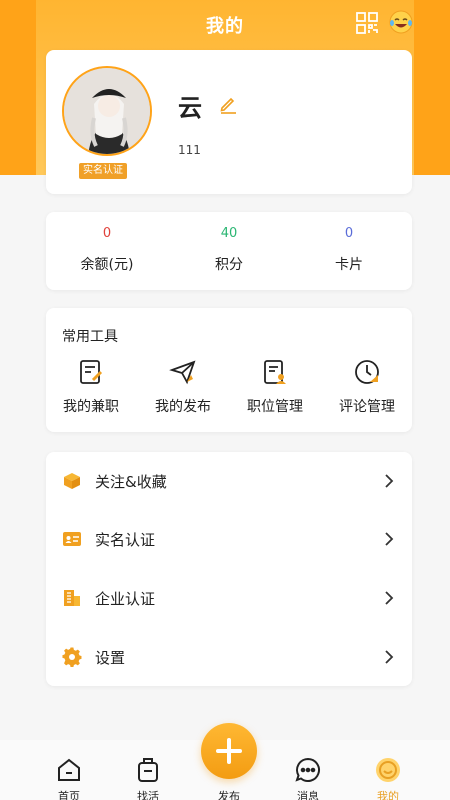  I want to click on tab-messages: 消息, so click(308, 778).